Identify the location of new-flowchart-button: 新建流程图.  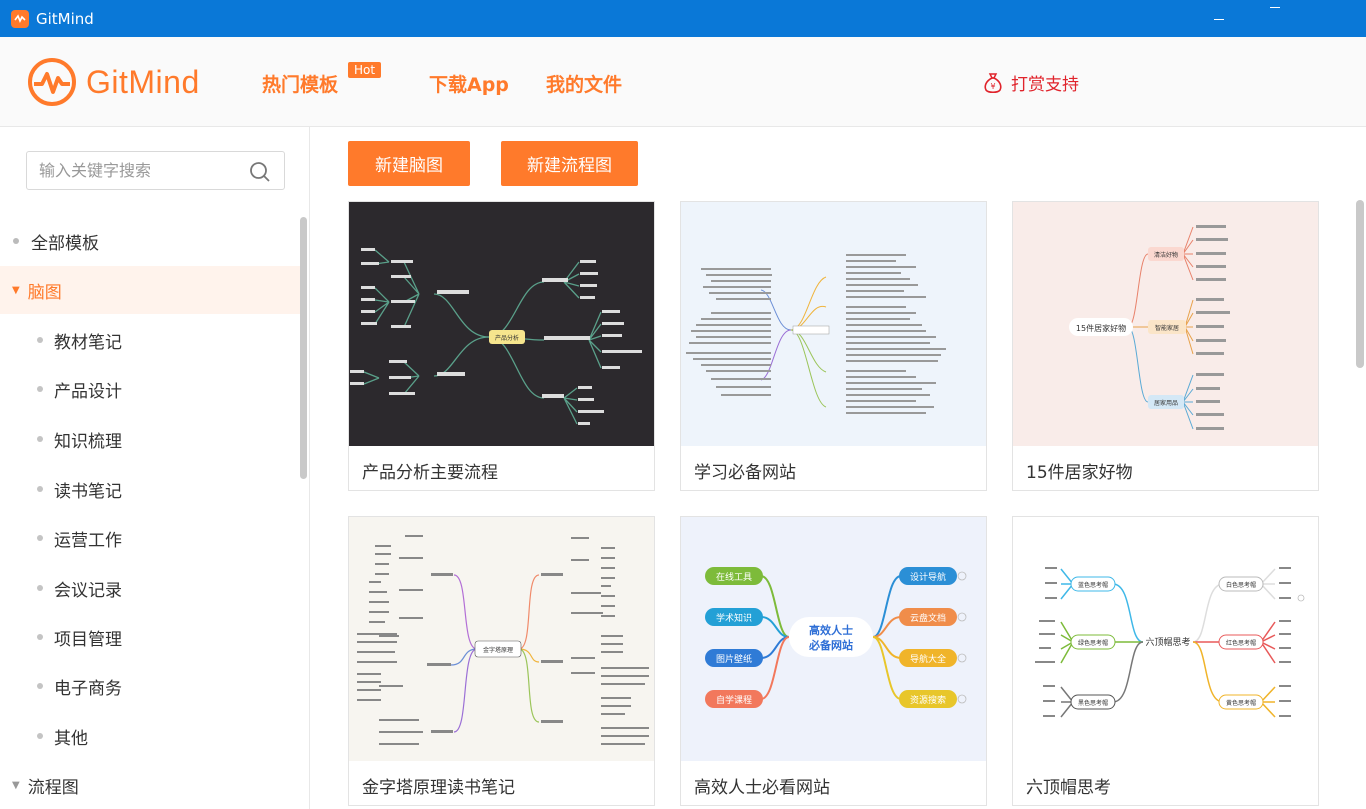
(569, 163).